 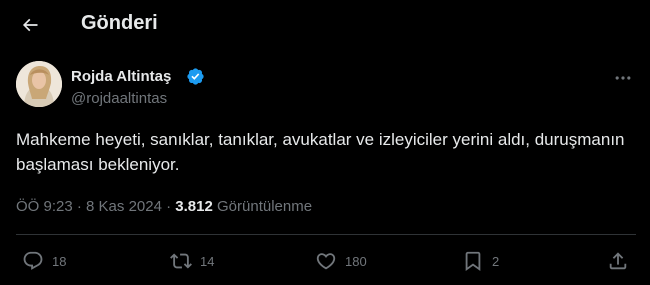 What do you see at coordinates (473, 261) in the screenshot?
I see `bookmark-icon` at bounding box center [473, 261].